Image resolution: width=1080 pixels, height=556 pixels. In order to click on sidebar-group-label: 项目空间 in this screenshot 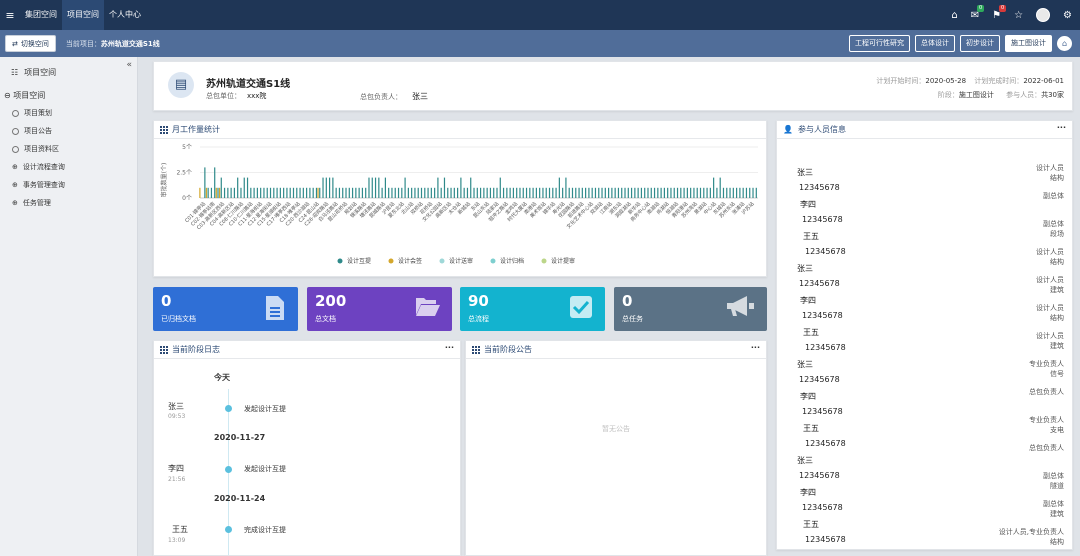, I will do `click(29, 95)`.